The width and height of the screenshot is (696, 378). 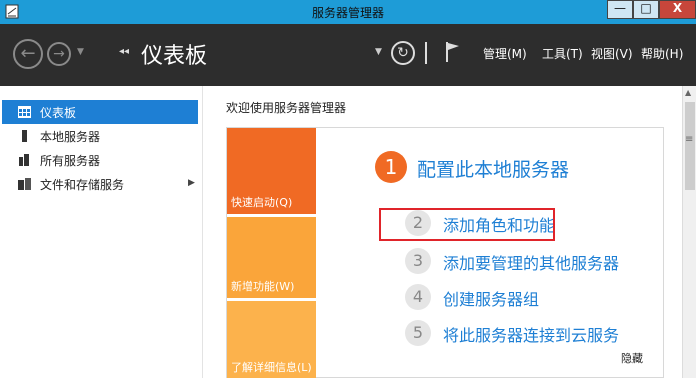 I want to click on scroll-thumb, so click(x=690, y=146).